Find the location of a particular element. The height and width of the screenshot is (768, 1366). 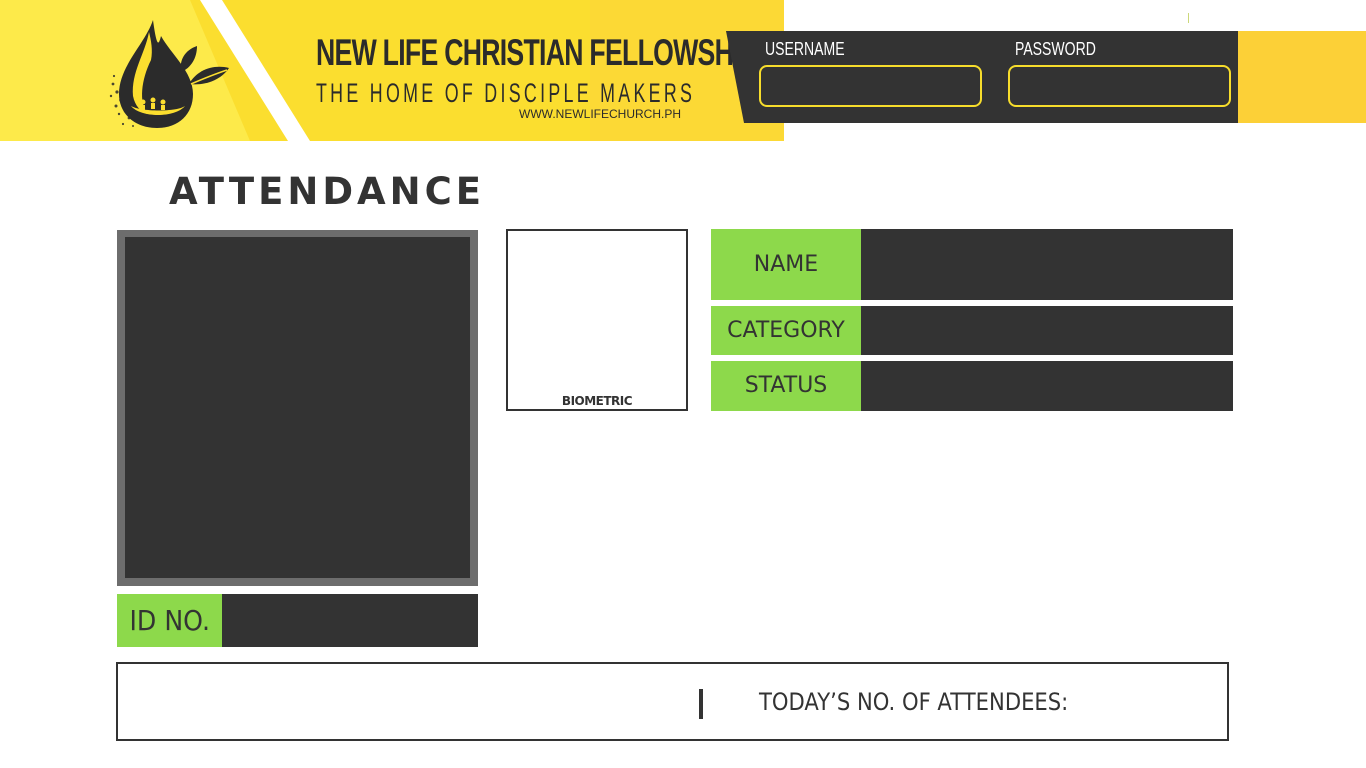

organization-name: NEW LIFE CHRISTIAN FELLOWSHIP is located at coordinates (537, 52).